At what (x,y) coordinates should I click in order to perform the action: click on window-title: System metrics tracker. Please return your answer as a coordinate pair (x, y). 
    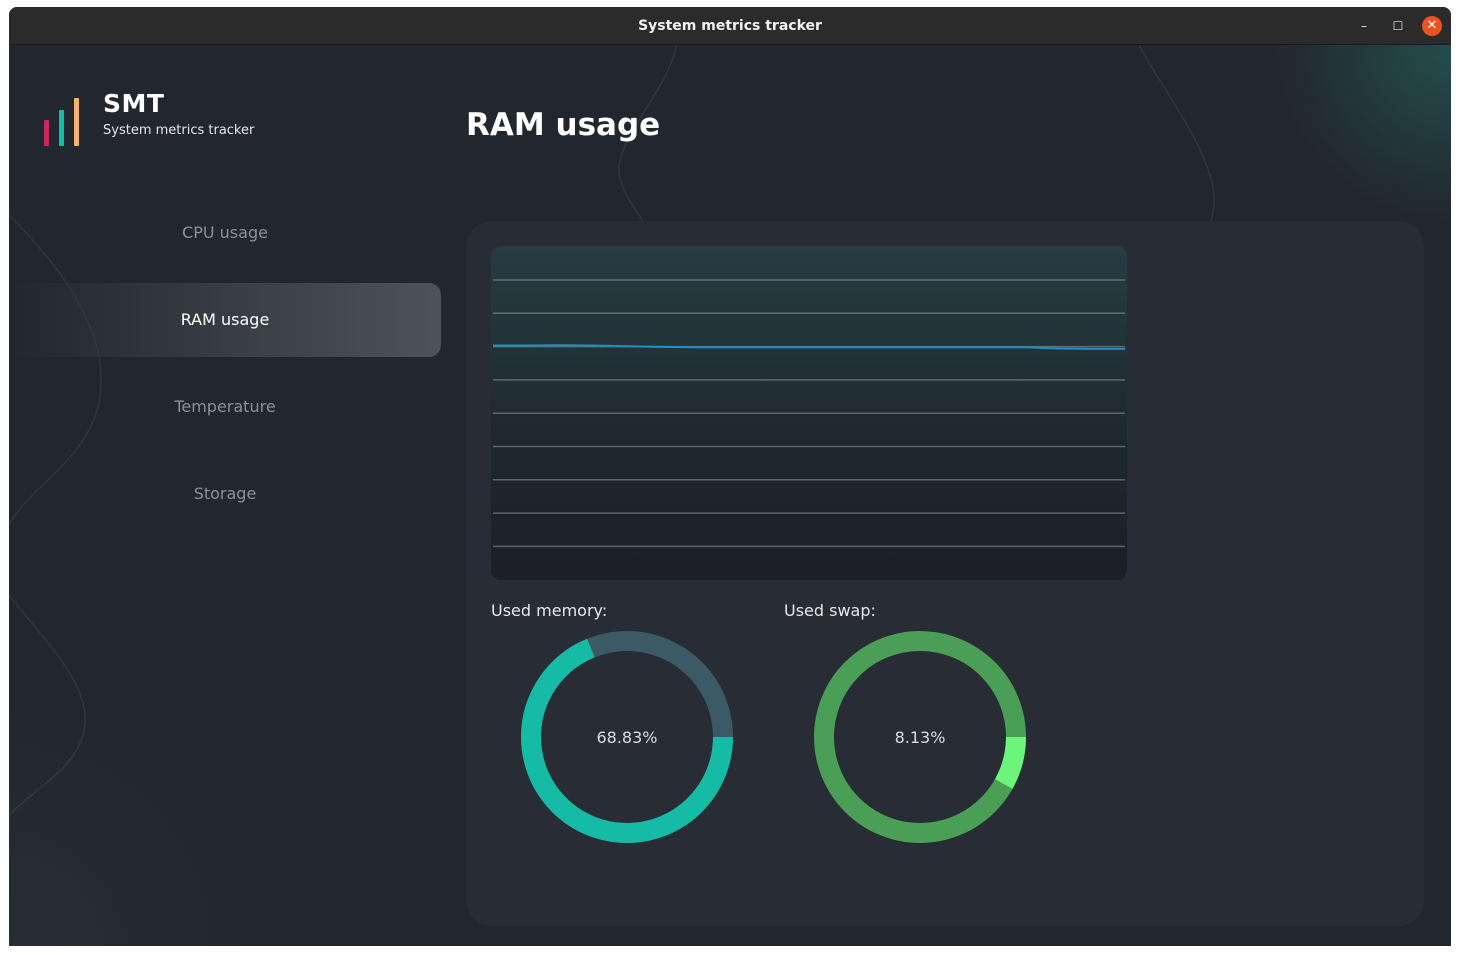
    Looking at the image, I should click on (730, 26).